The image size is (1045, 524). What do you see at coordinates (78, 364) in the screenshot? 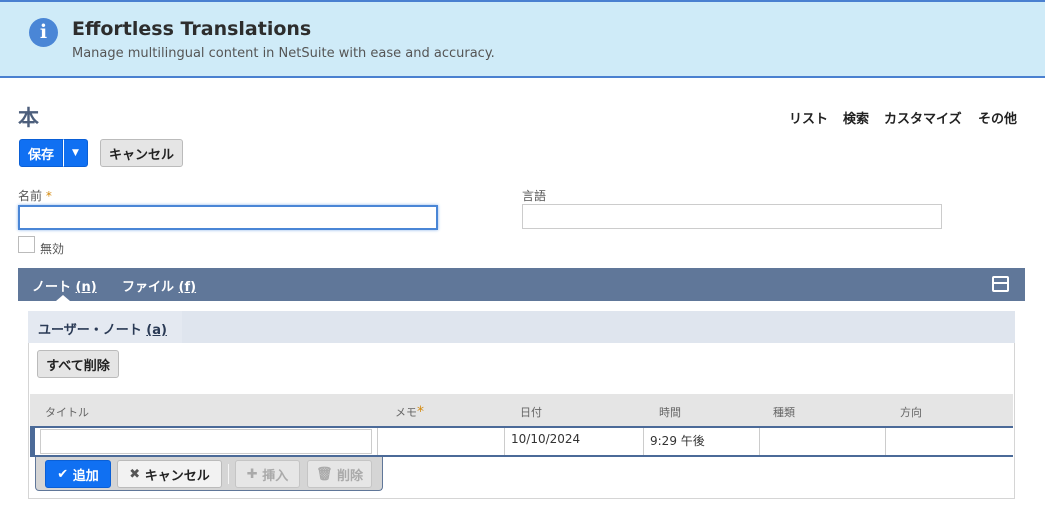
I see `remove-all-button: すべて削除` at bounding box center [78, 364].